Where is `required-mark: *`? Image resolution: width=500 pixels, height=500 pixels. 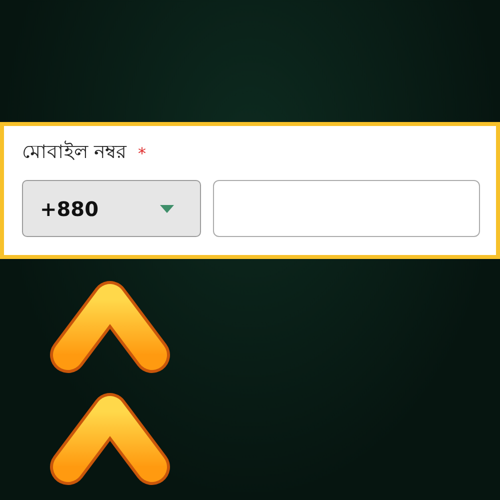
required-mark: * is located at coordinates (142, 153).